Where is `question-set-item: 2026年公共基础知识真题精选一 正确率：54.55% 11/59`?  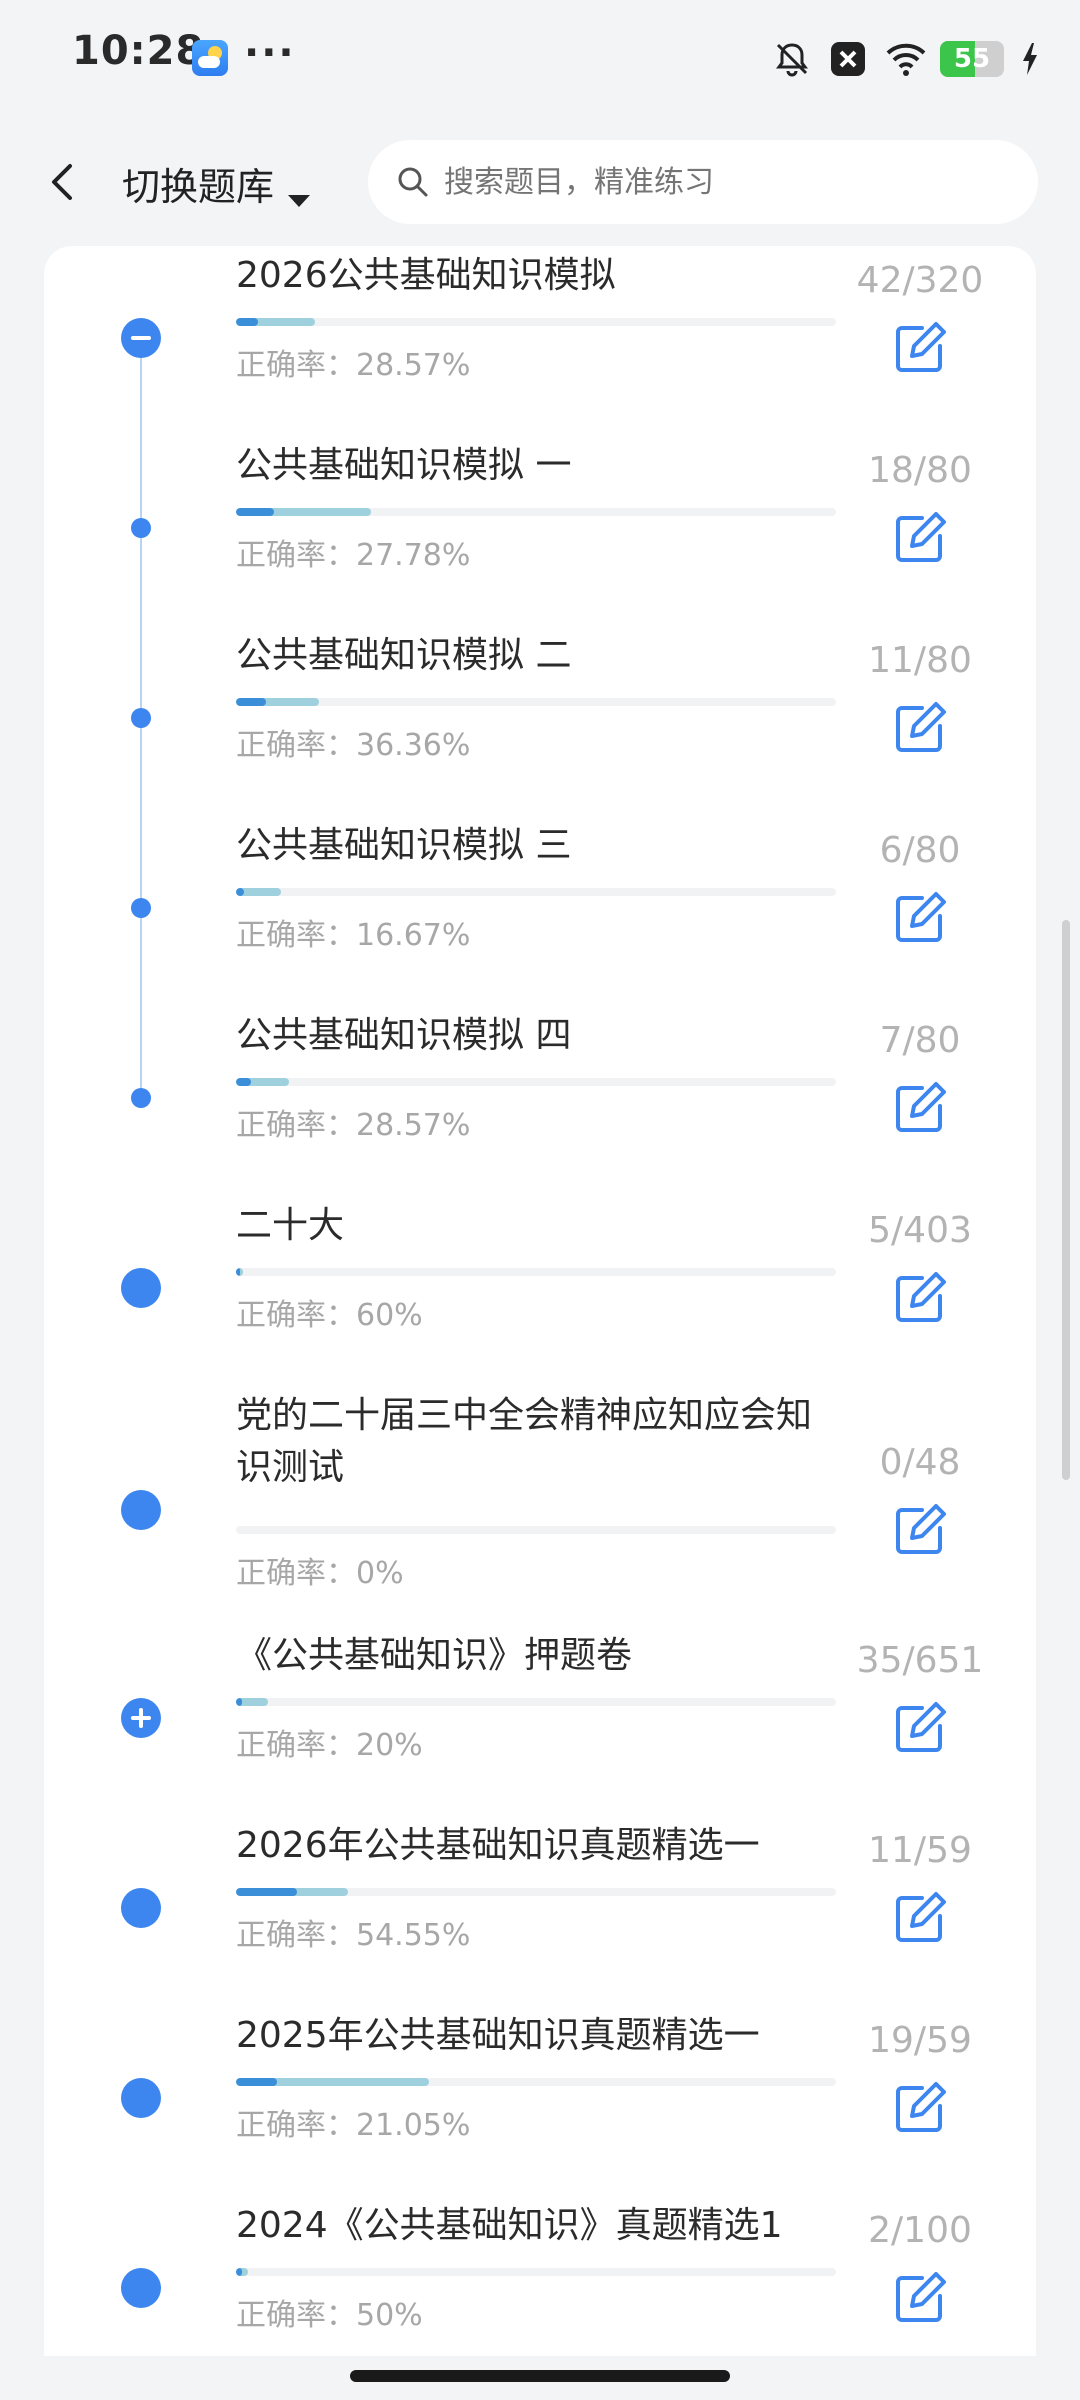
question-set-item: 2026年公共基础知识真题精选一 正确率：54.55% 11/59 is located at coordinates (540, 1911).